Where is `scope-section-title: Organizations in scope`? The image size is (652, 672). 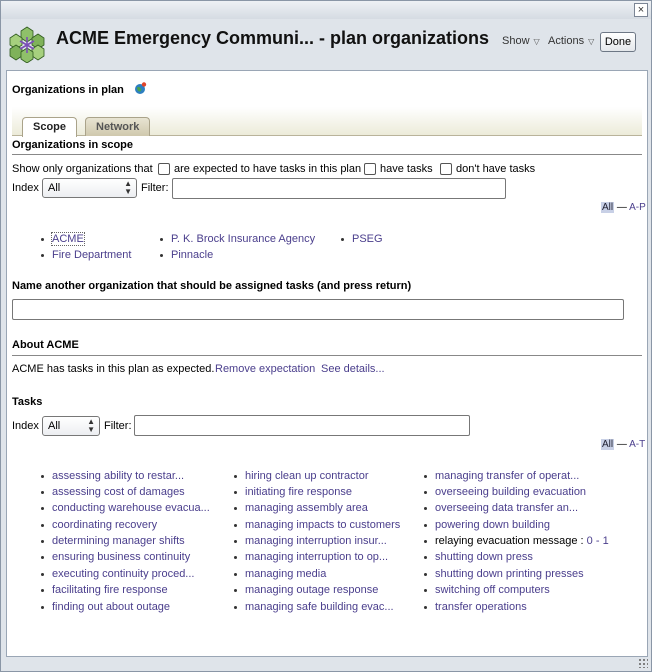 scope-section-title: Organizations in scope is located at coordinates (73, 145).